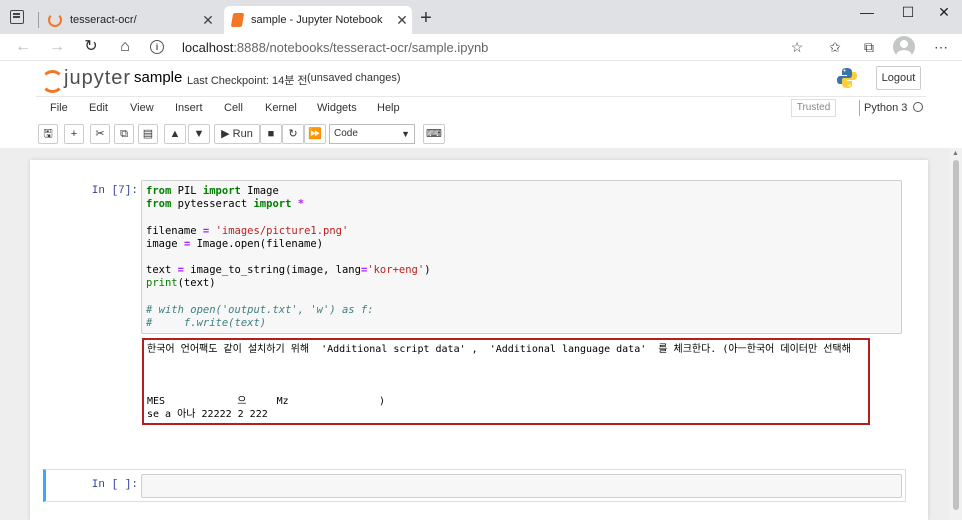  Describe the element at coordinates (208, 47) in the screenshot. I see `url-host: localhost` at that location.